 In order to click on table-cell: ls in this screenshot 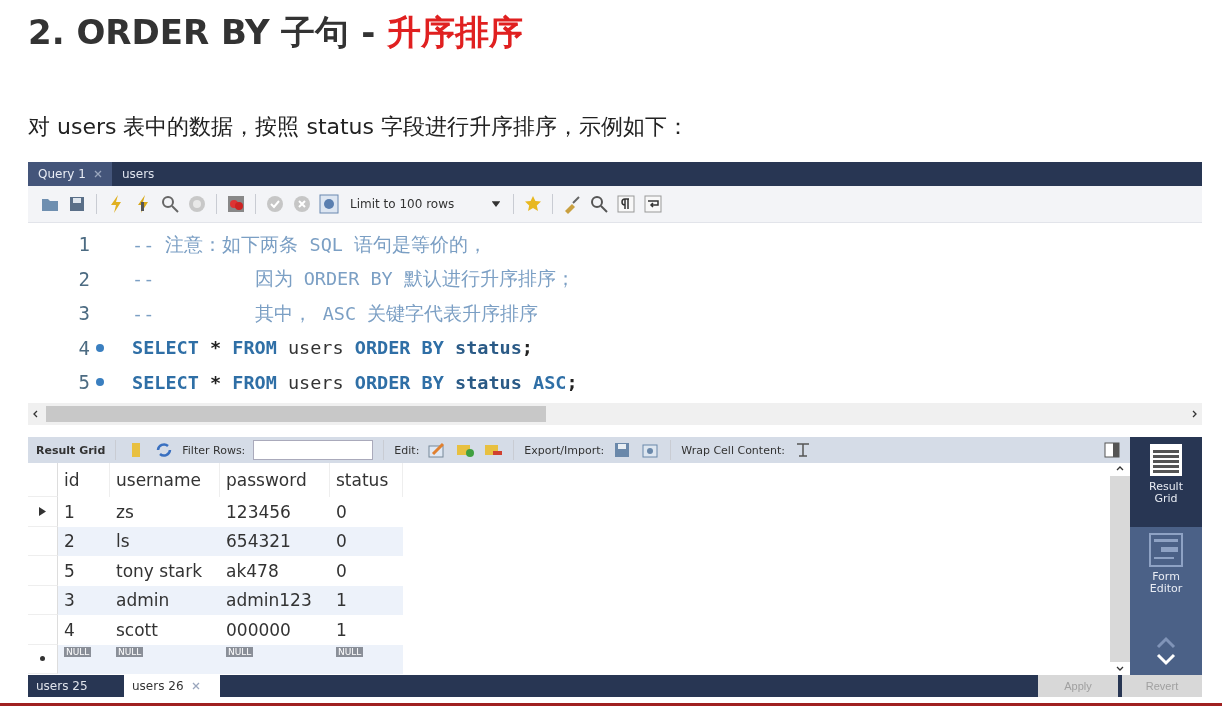, I will do `click(165, 541)`.